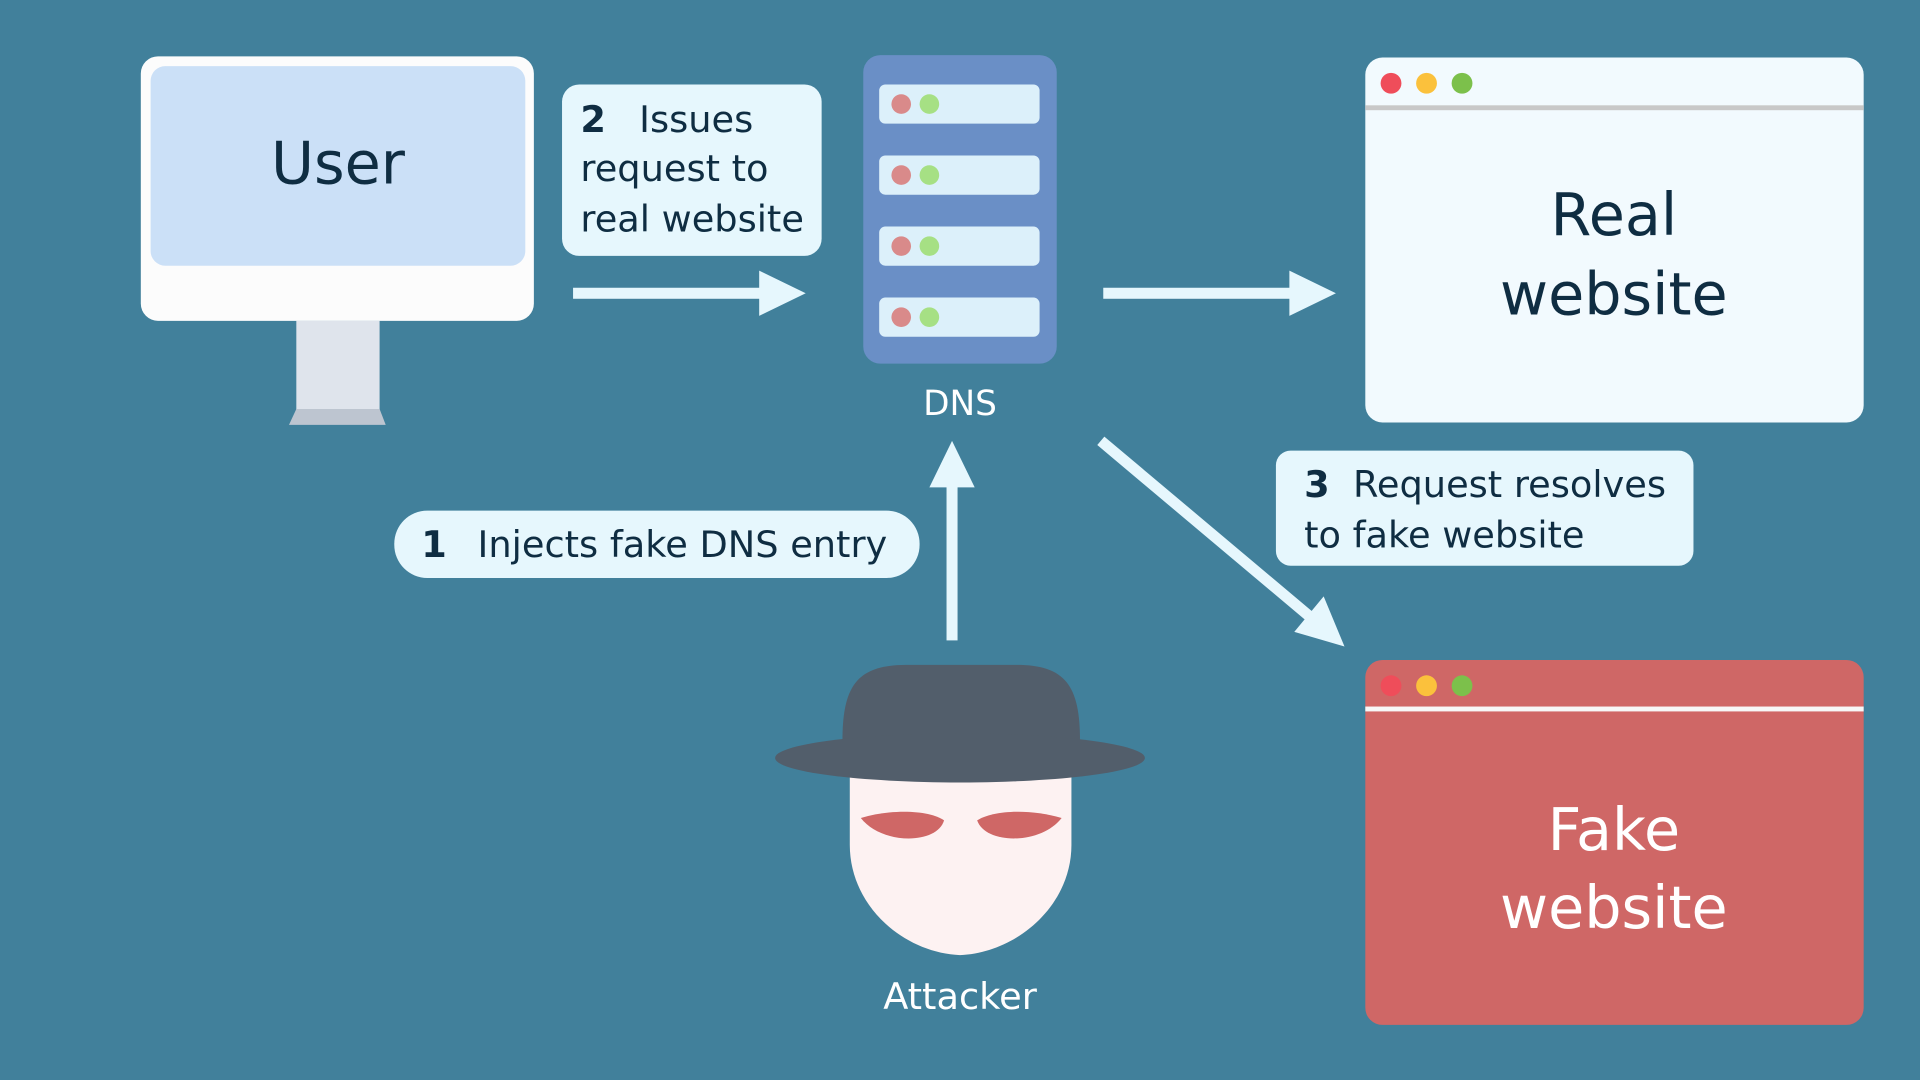 This screenshot has width=1920, height=1080. What do you see at coordinates (692, 218) in the screenshot?
I see `step-text: real website` at bounding box center [692, 218].